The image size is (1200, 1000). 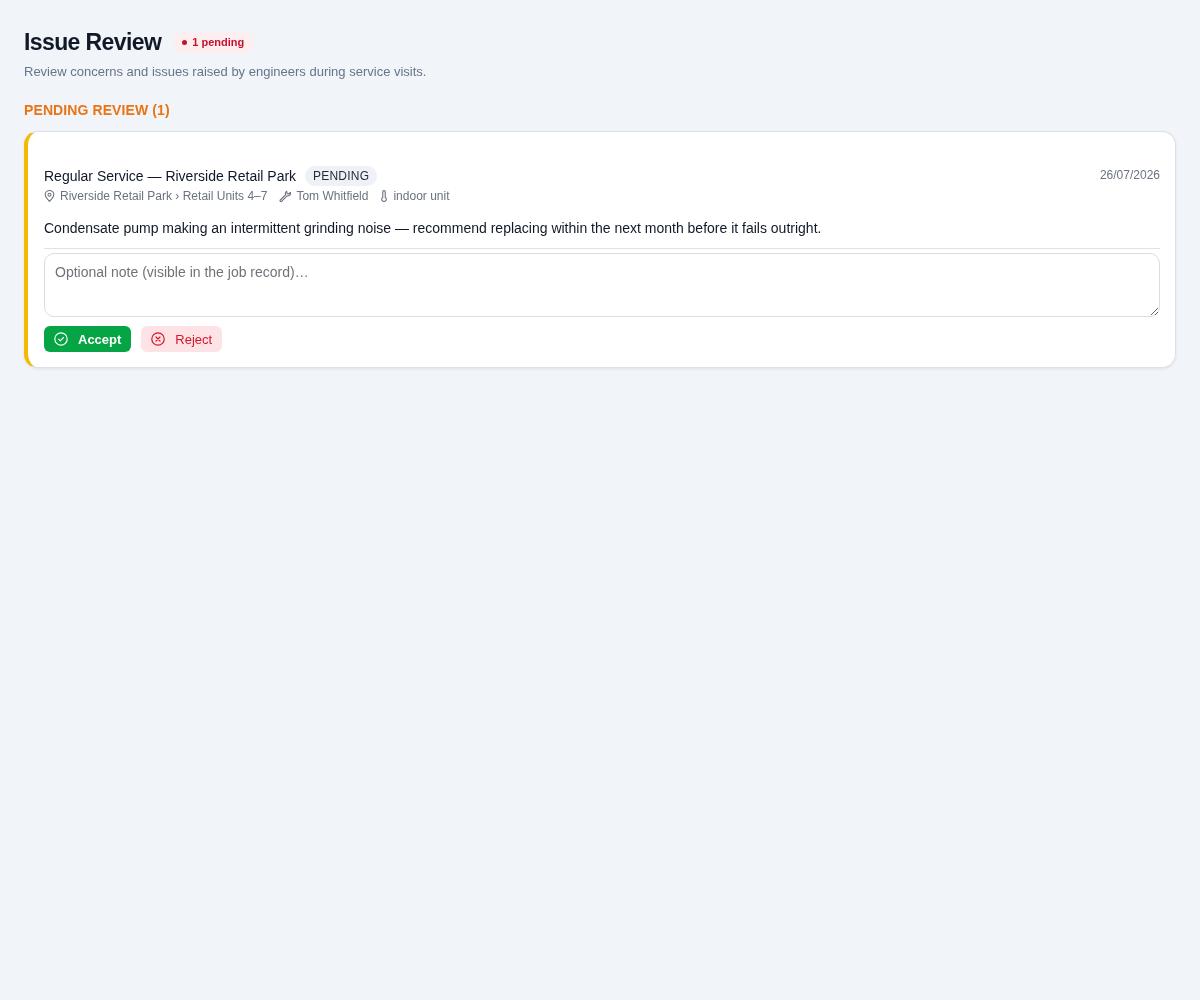 I want to click on status-badge: PENDING, so click(x=341, y=176).